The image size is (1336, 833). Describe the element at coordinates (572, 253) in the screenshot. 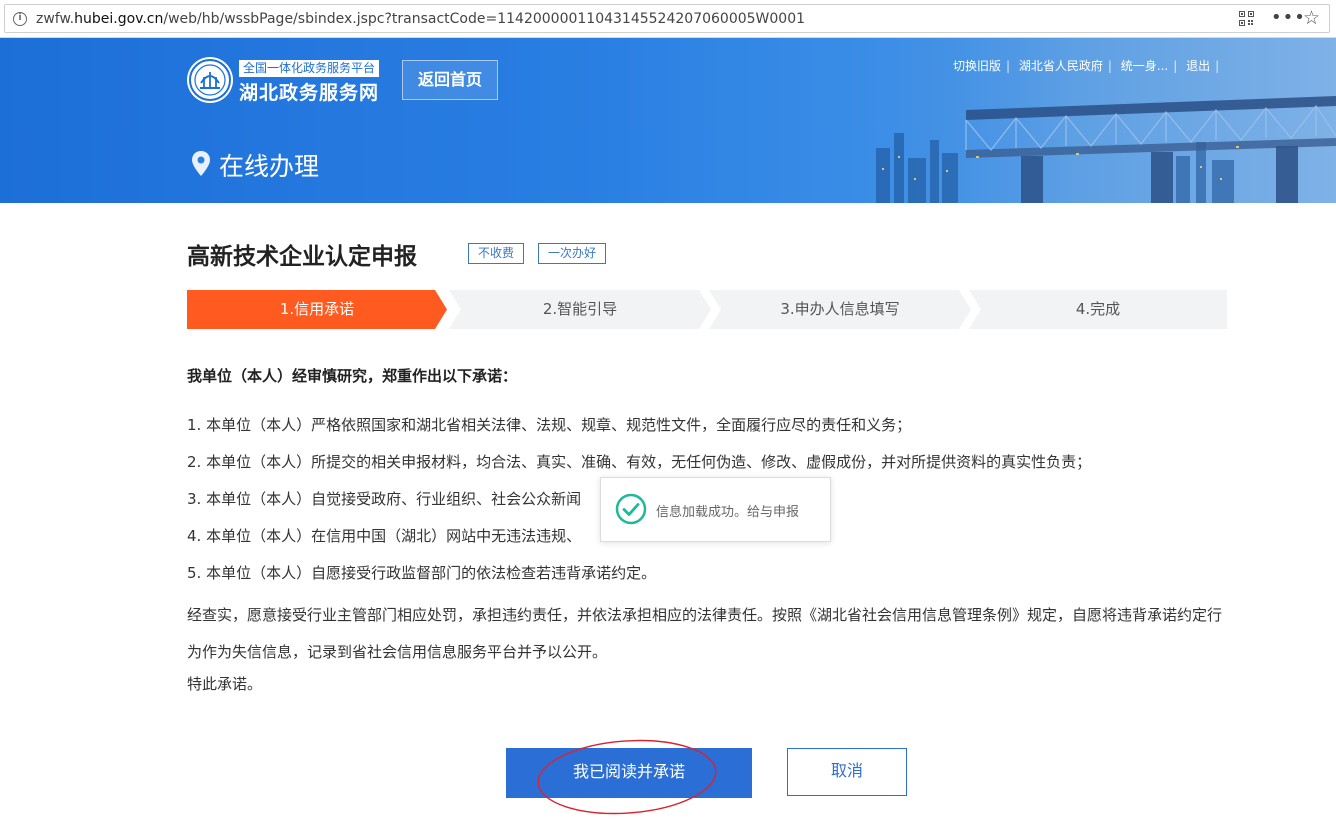

I see `tag-one-stop: 一次办好` at that location.